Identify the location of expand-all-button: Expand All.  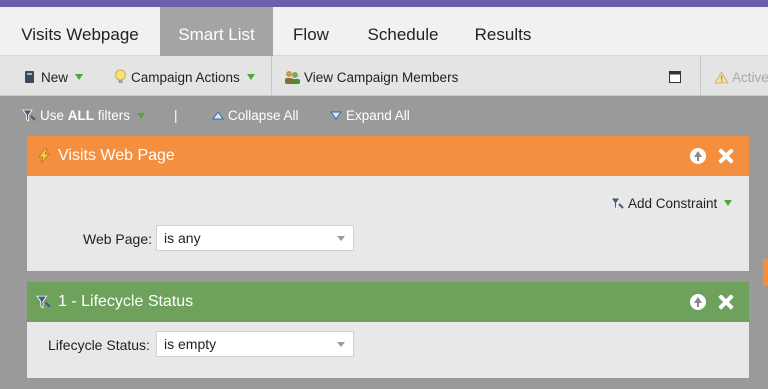
(370, 115).